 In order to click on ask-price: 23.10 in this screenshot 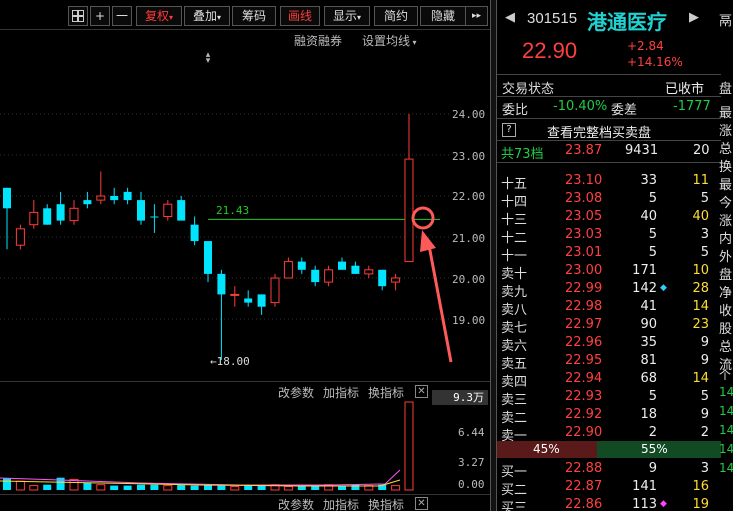, I will do `click(584, 180)`.